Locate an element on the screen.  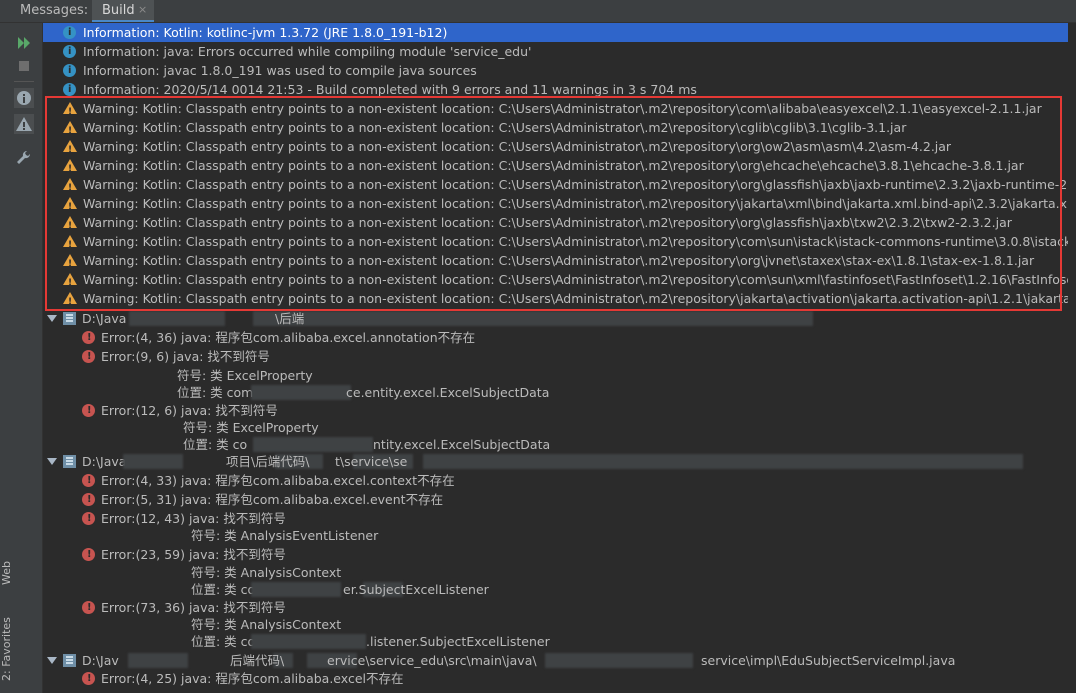
favorites-tool-tab: 2: Favorites is located at coordinates (6, 649).